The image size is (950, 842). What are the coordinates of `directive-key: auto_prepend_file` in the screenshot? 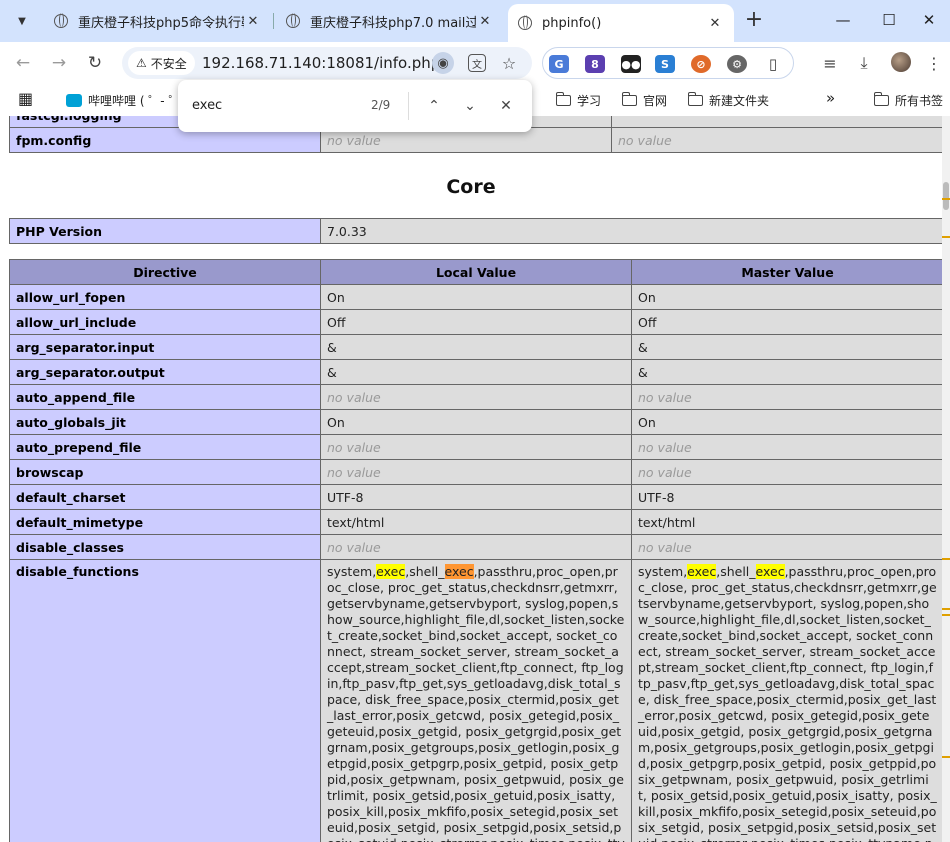 It's located at (165, 447).